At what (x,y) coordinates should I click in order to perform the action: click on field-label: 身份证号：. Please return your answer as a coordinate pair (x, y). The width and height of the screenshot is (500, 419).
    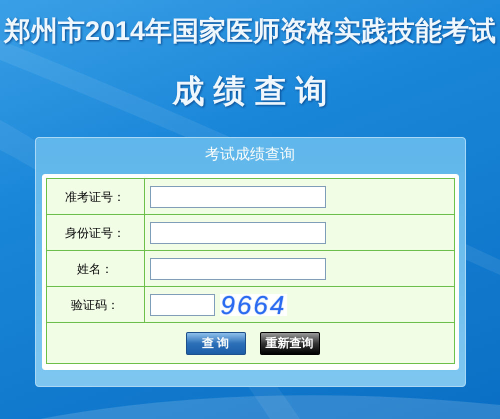
    Looking at the image, I should click on (95, 233).